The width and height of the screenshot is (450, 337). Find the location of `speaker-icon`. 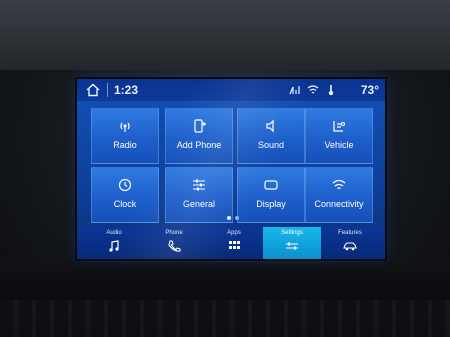

speaker-icon is located at coordinates (270, 126).